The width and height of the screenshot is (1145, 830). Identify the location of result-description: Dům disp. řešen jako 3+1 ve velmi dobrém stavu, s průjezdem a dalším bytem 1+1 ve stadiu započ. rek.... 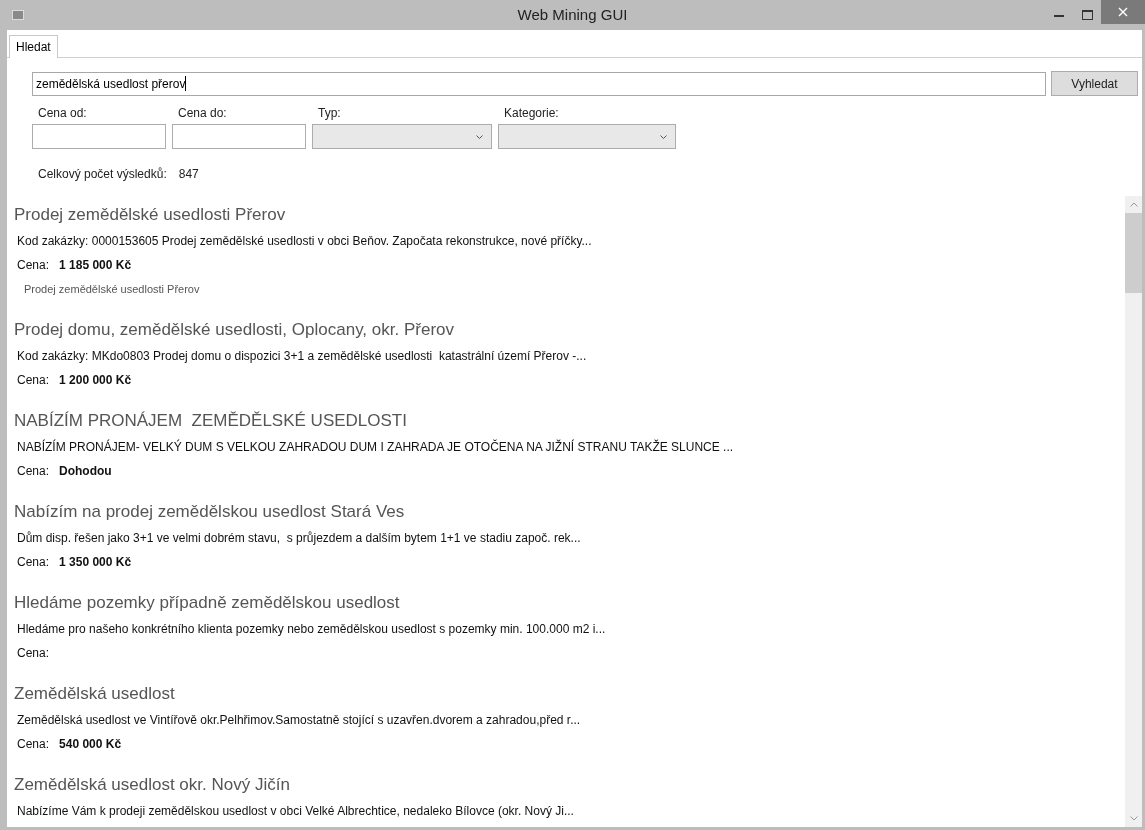
(299, 538).